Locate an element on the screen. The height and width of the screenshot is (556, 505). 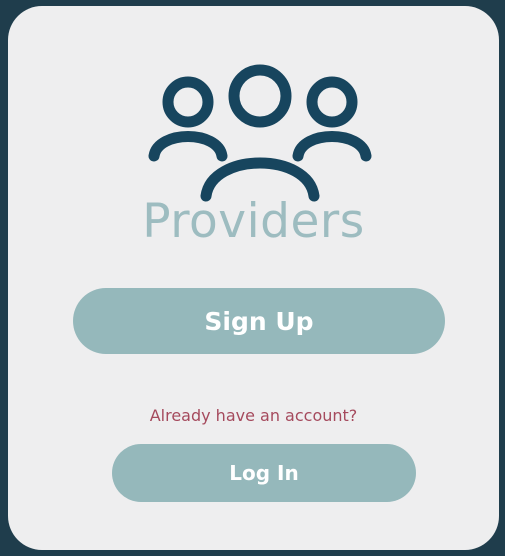
users-group-icon is located at coordinates (260, 133).